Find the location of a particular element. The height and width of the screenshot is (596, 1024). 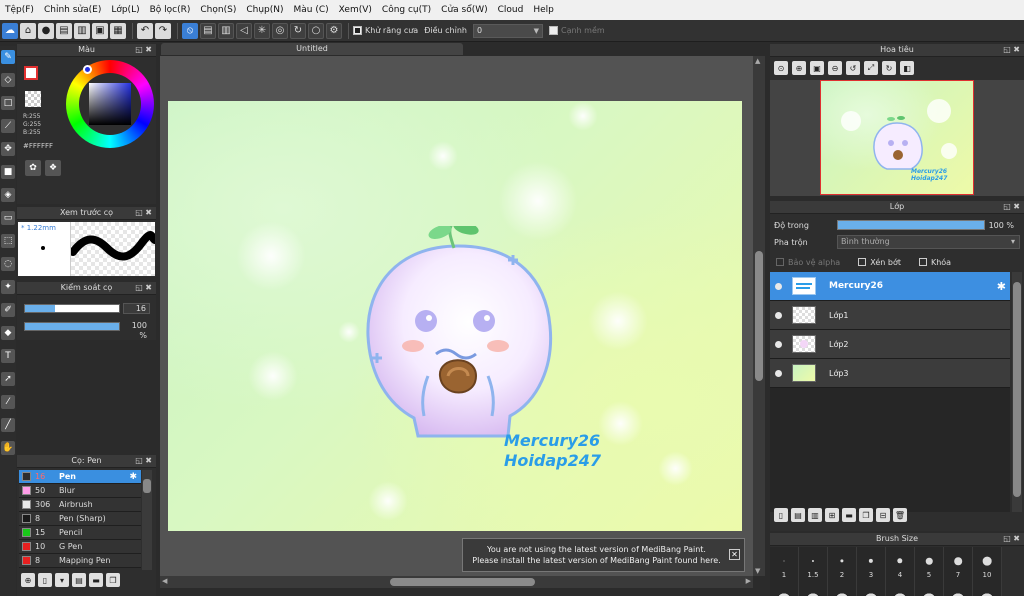

snap-vanish-icon: ◁ is located at coordinates (244, 30).